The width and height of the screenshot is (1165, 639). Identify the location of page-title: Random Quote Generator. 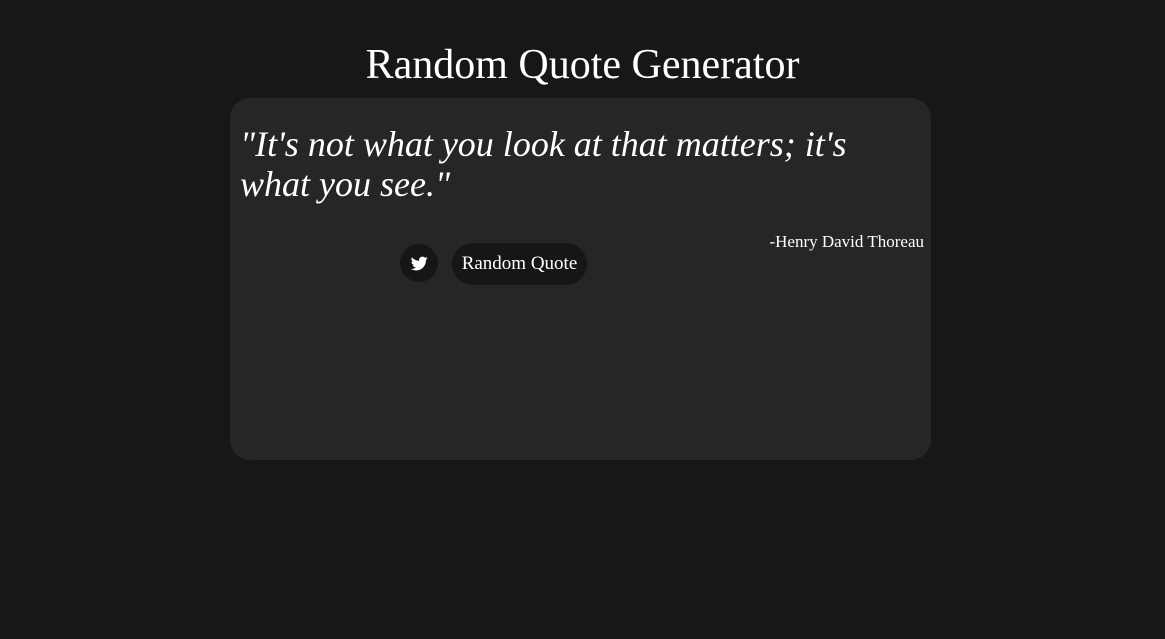
(582, 65).